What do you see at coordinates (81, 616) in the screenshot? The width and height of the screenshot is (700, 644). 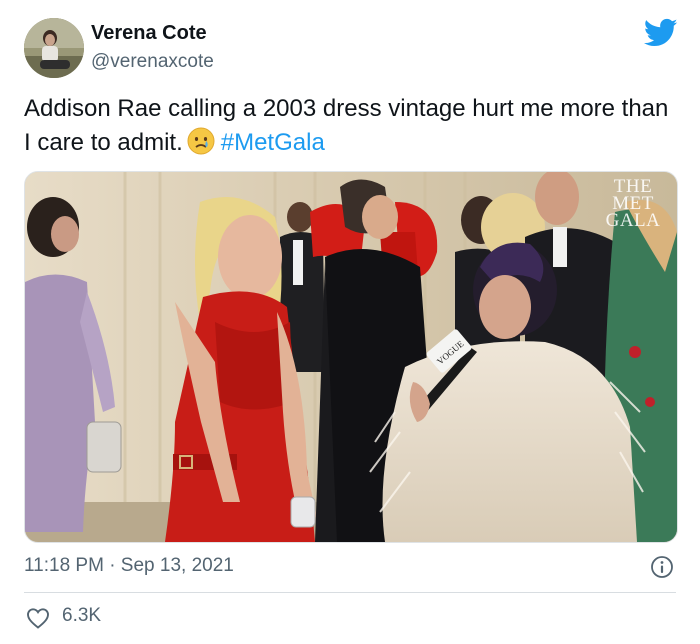 I see `like-count: 6.3K` at bounding box center [81, 616].